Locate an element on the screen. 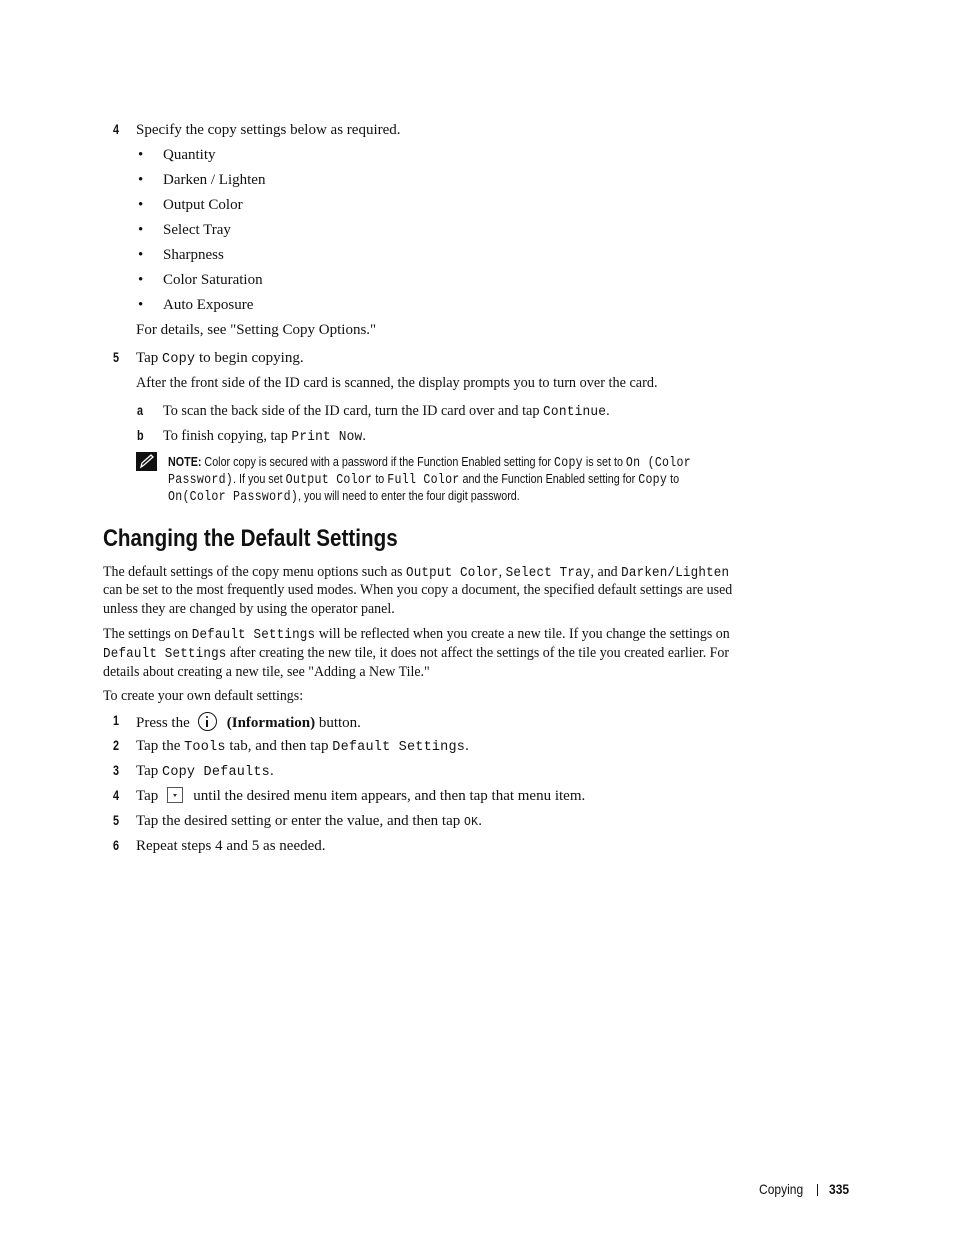 This screenshot has height=1235, width=954. step-text: Tap Copy Defaults. is located at coordinates (205, 771).